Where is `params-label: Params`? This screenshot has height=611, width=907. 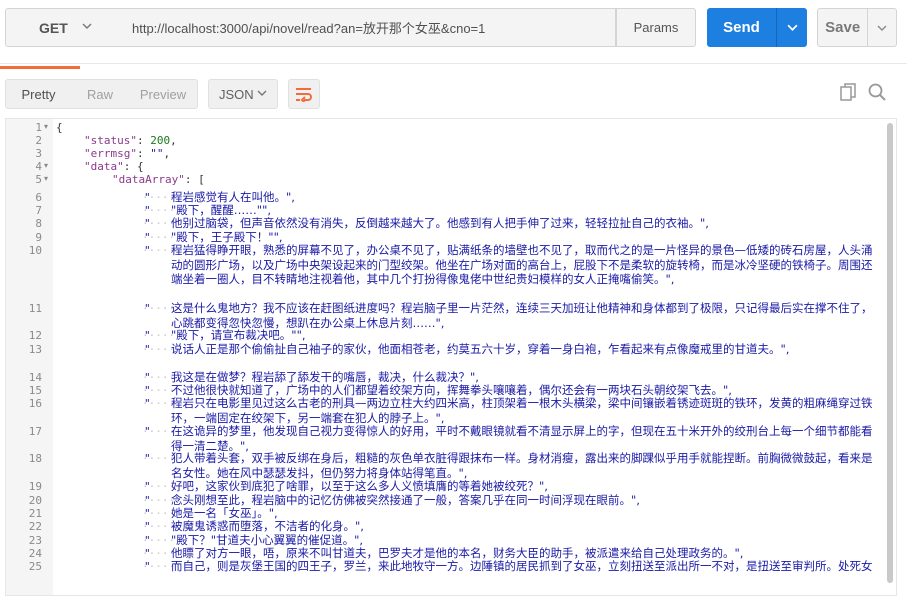 params-label: Params is located at coordinates (656, 27).